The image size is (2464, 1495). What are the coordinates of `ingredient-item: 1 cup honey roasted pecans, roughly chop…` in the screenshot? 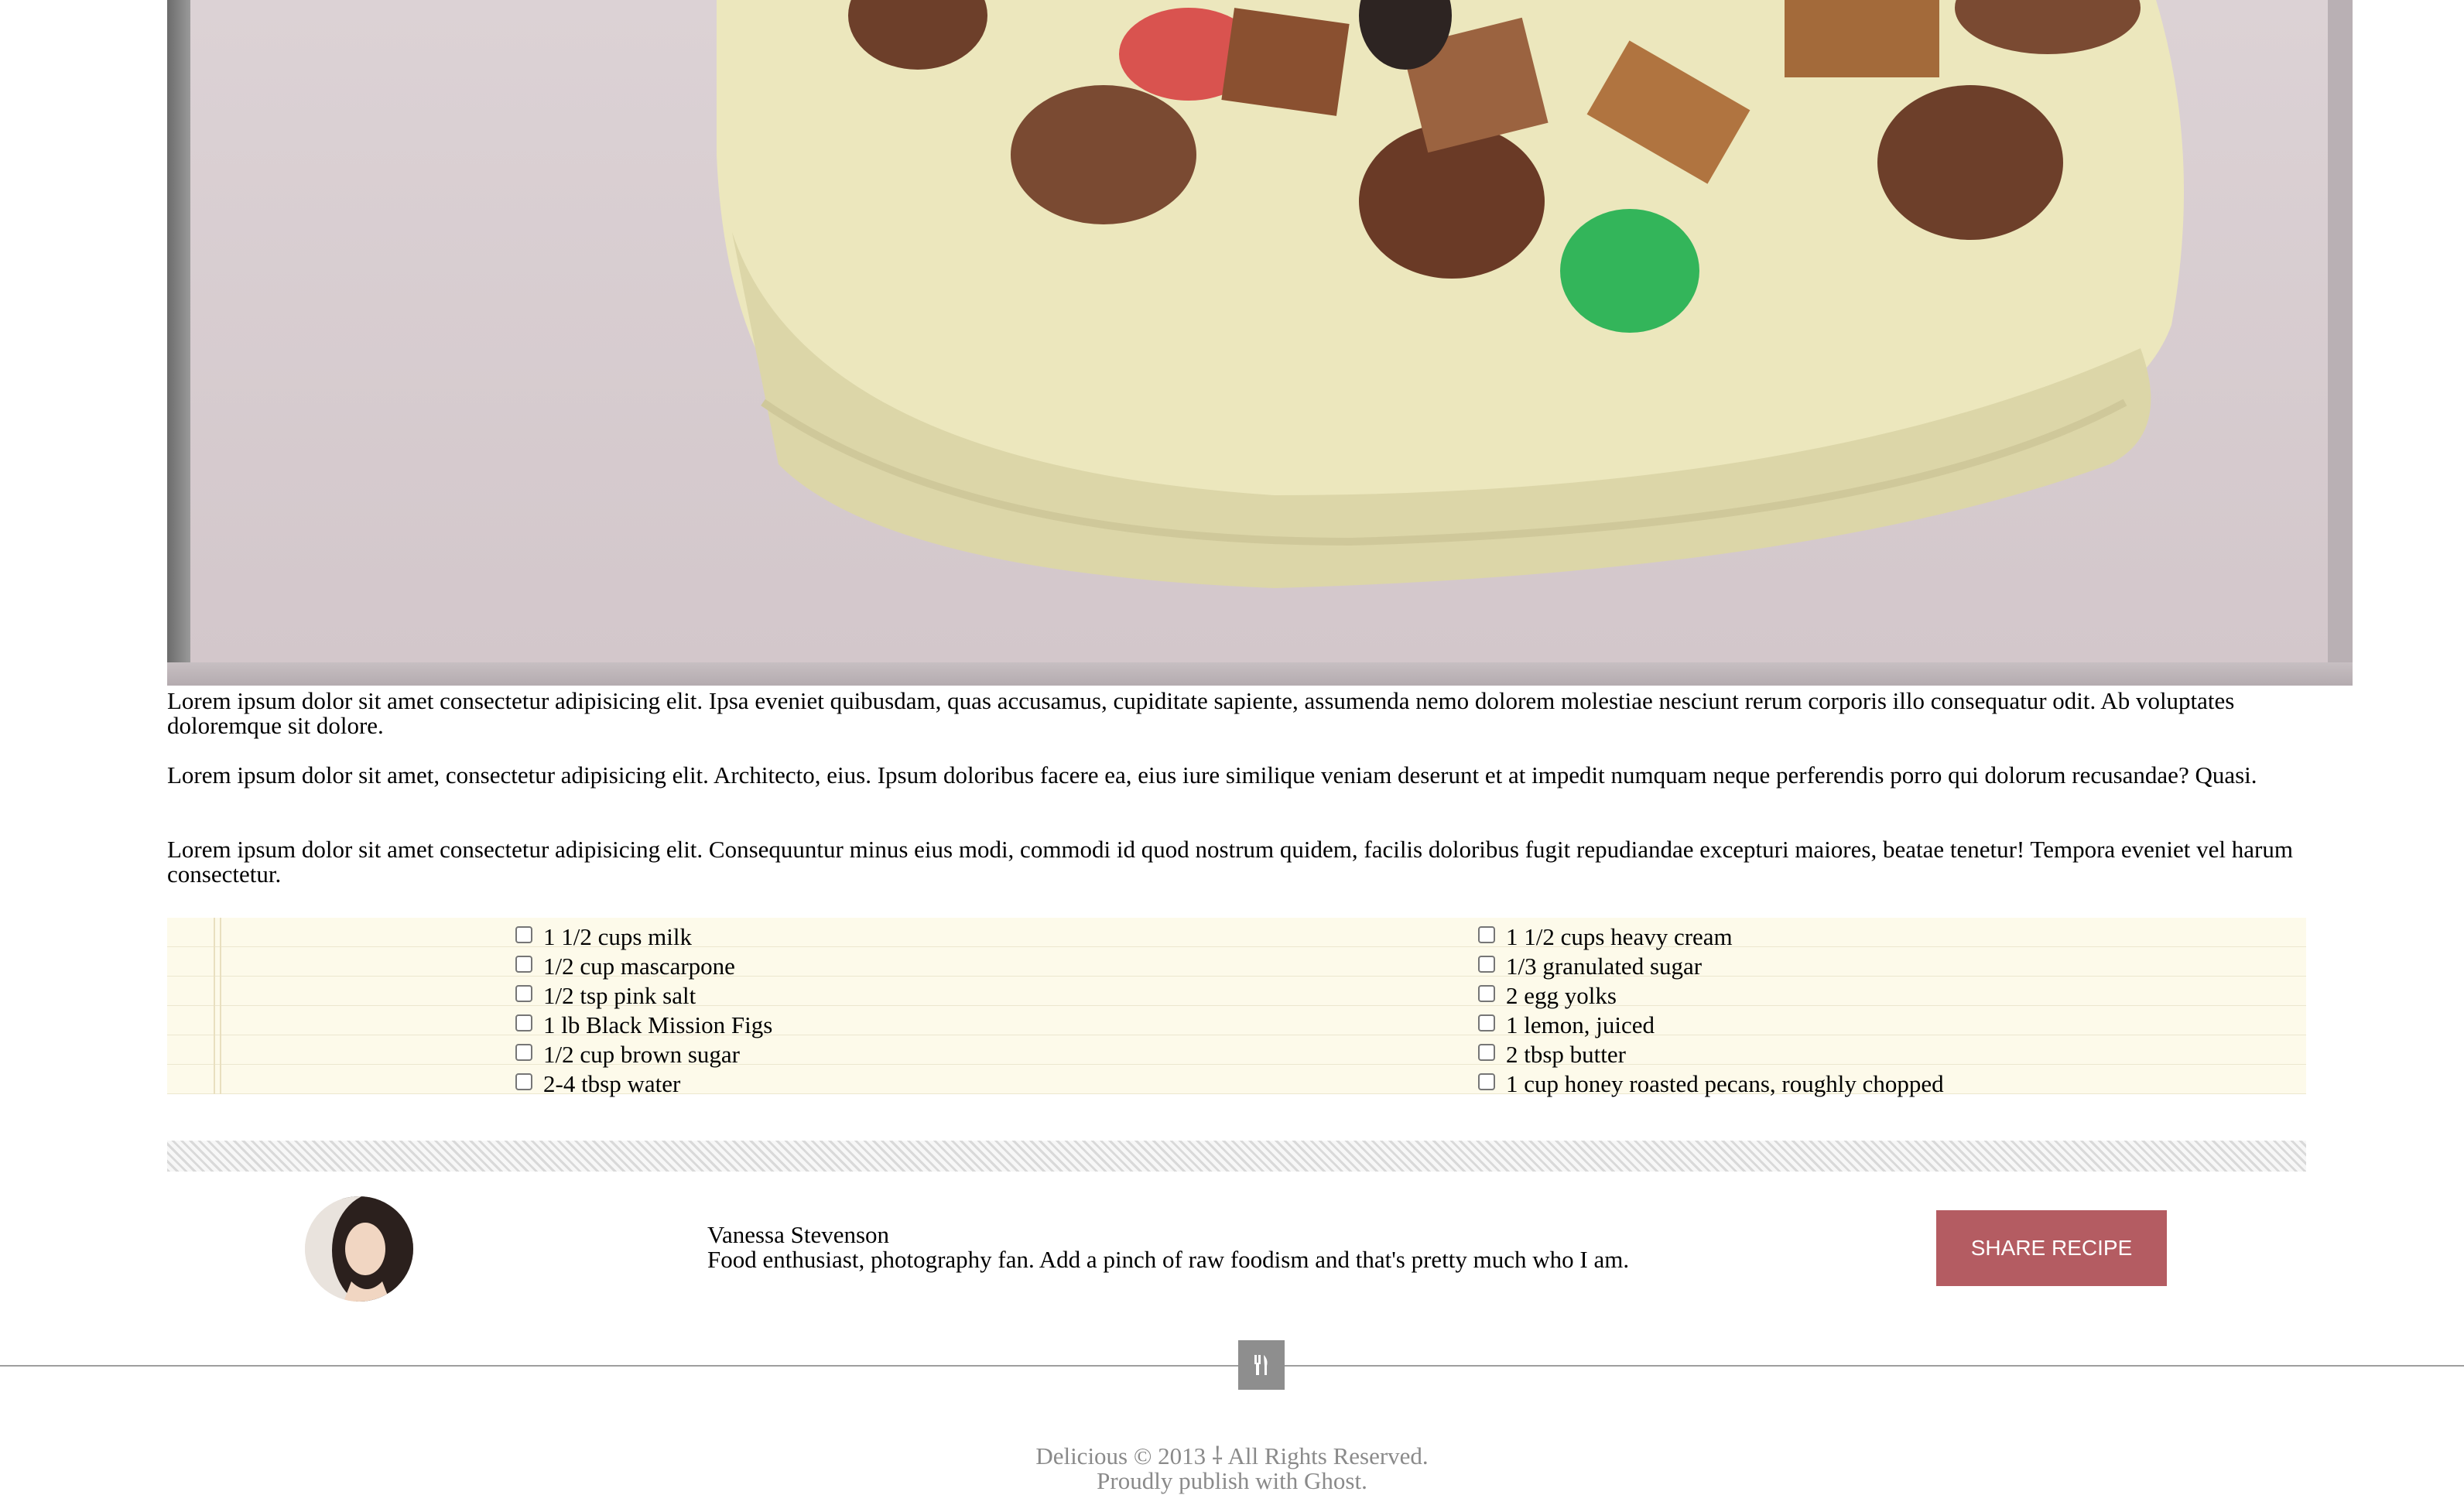 It's located at (1711, 1084).